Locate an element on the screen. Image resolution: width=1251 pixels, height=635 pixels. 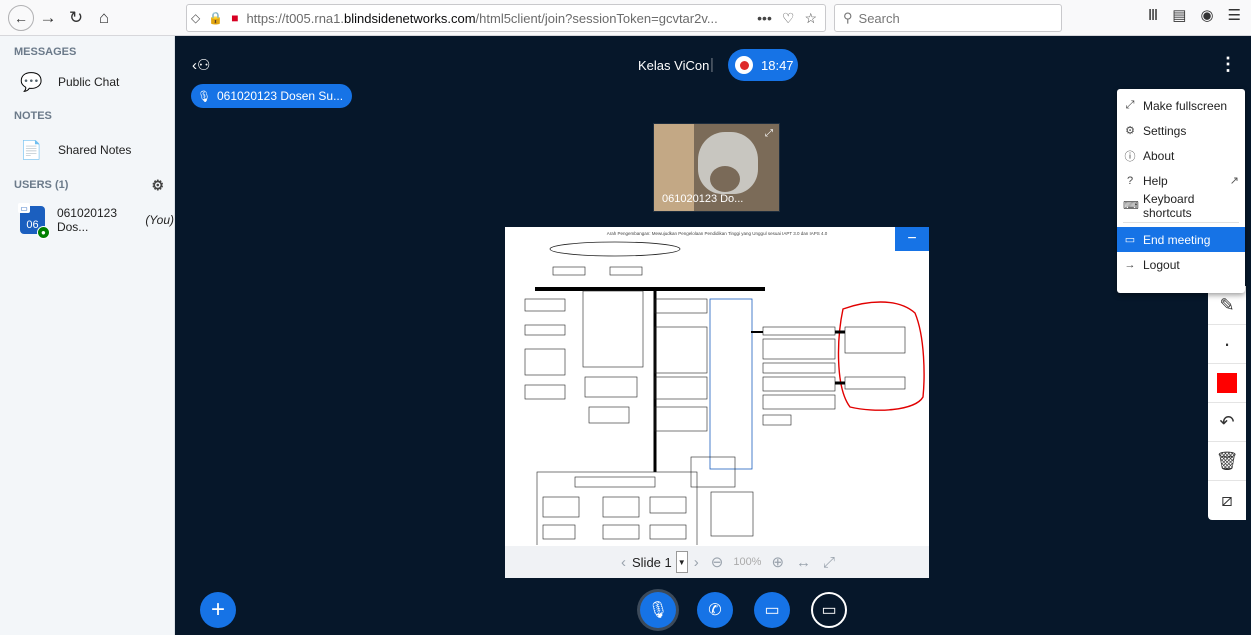
shared-notes-item: 📄 Shared Notes is located at coordinates (87, 150).